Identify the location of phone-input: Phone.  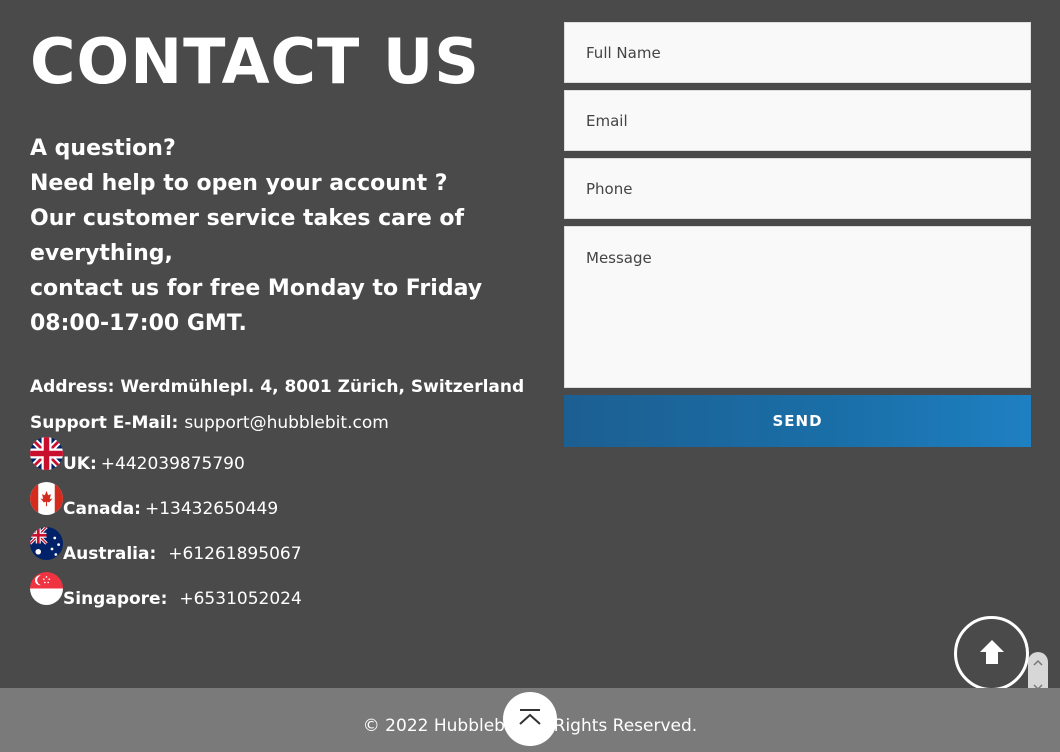
(797, 188).